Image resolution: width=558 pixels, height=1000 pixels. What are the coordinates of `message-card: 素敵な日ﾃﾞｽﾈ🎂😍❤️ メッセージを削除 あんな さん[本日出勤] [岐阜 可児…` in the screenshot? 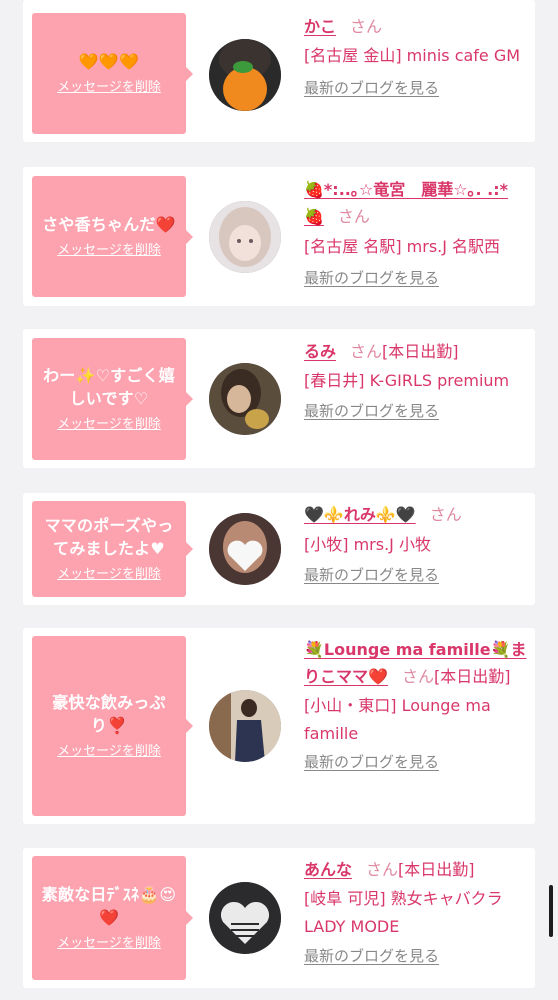 It's located at (279, 918).